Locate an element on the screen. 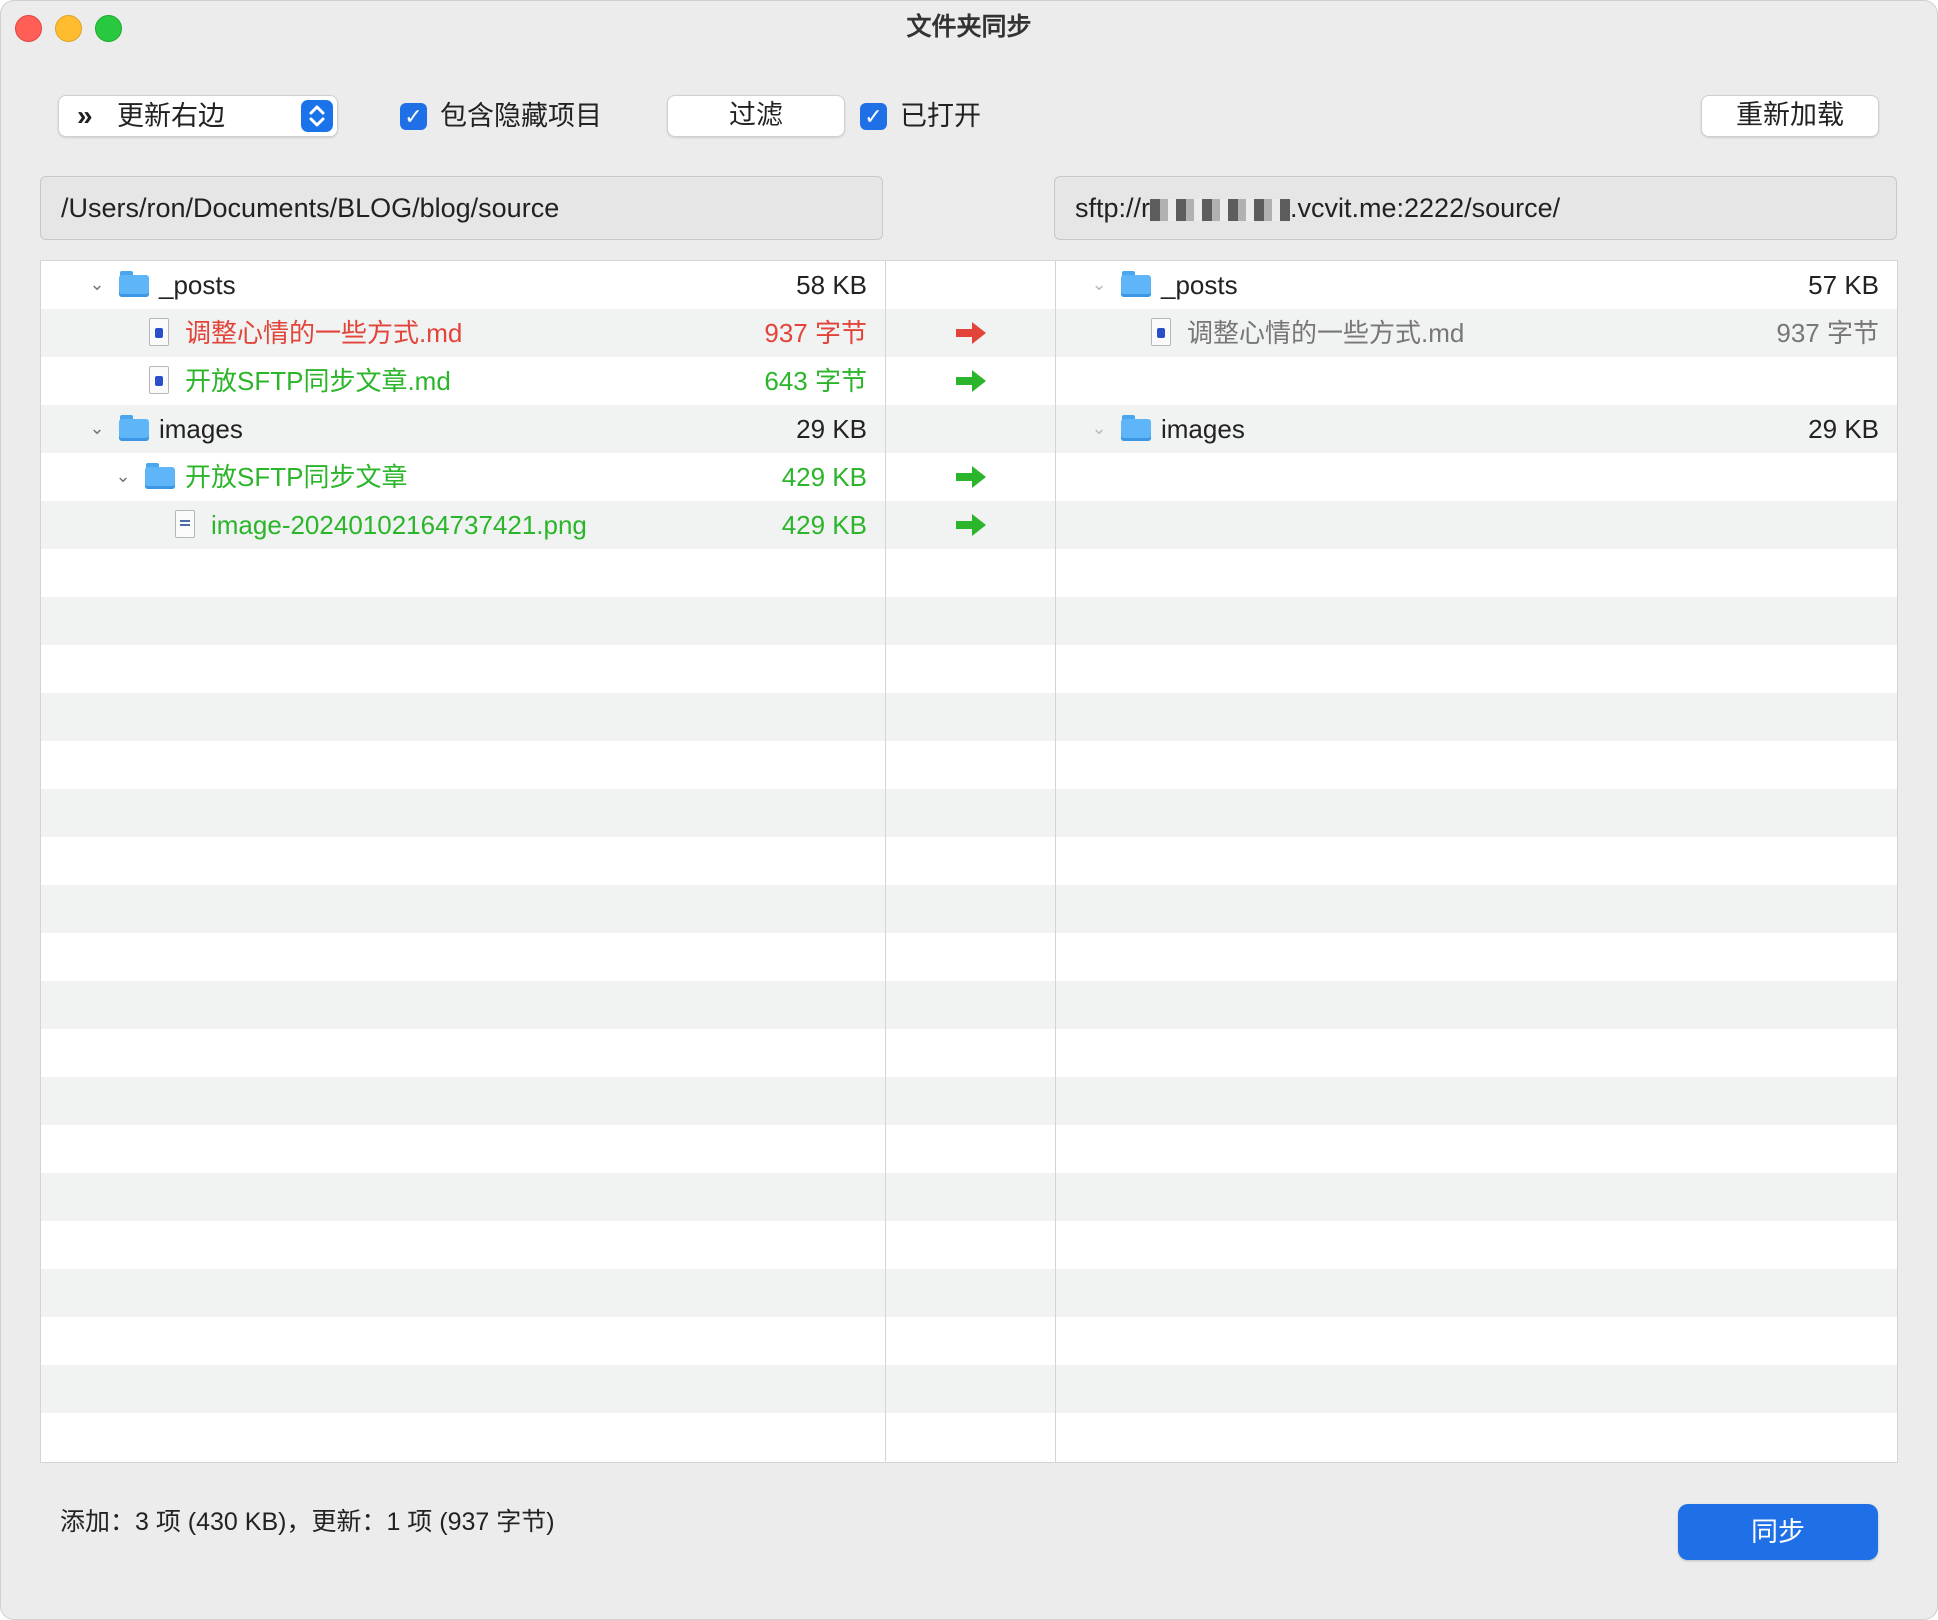  item-name: 开放SFTP同步文章.md is located at coordinates (318, 381).